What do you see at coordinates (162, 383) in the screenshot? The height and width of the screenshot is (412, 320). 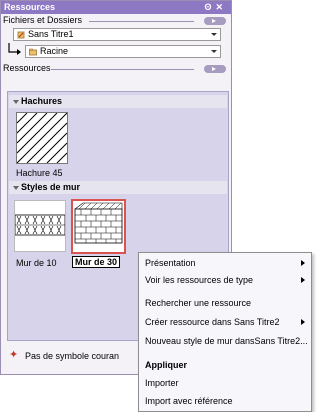 I see `menu-item-label: Importer` at bounding box center [162, 383].